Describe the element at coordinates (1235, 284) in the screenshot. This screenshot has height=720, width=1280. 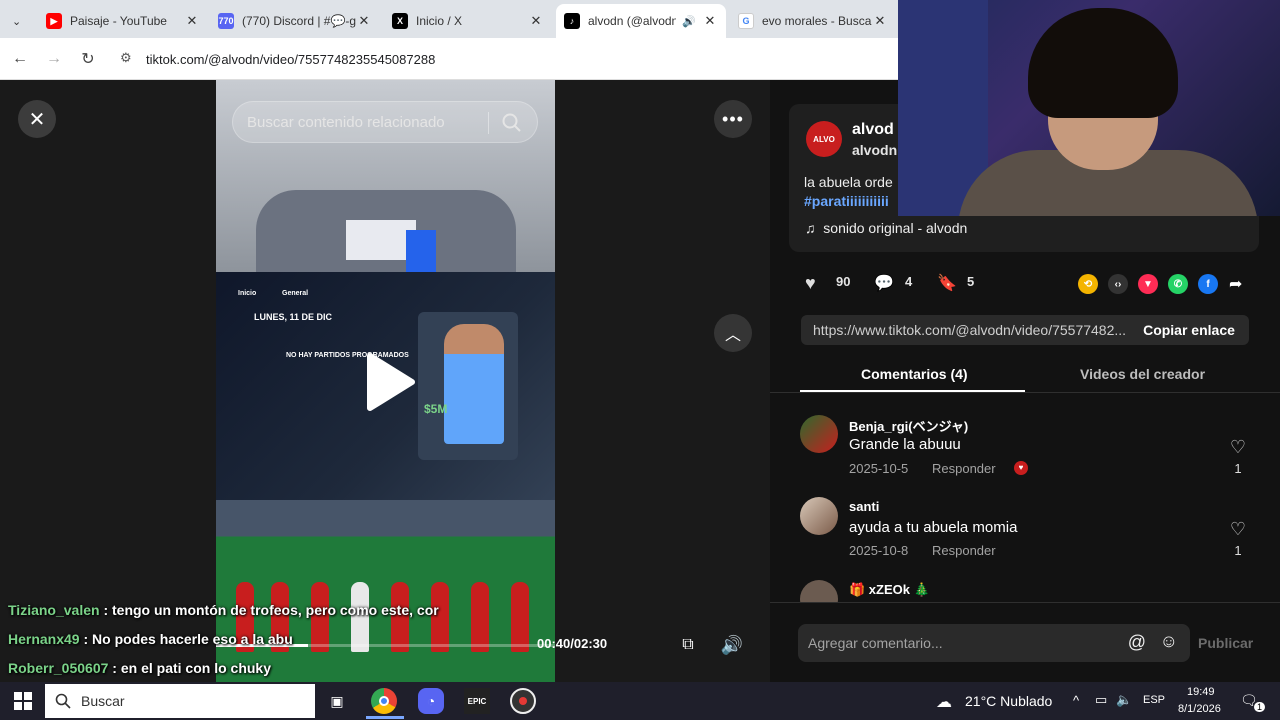
I see `share-icon: ➦` at that location.